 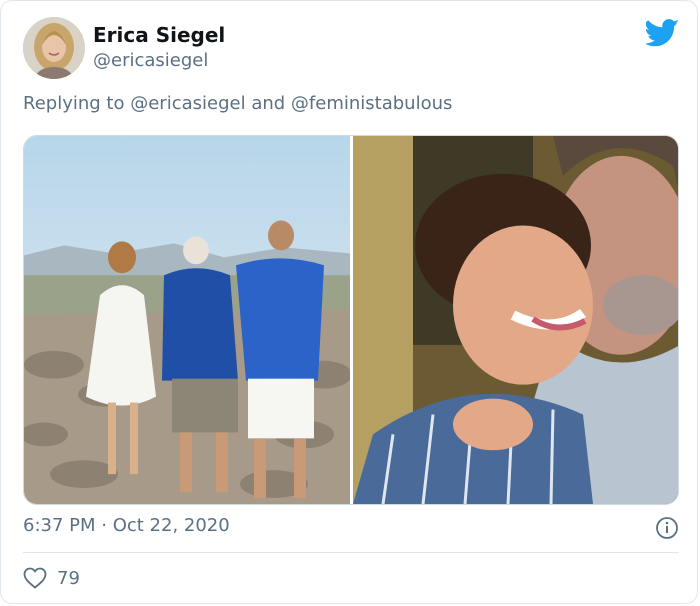 What do you see at coordinates (150, 60) in the screenshot?
I see `author-handle: @ericasiegel` at bounding box center [150, 60].